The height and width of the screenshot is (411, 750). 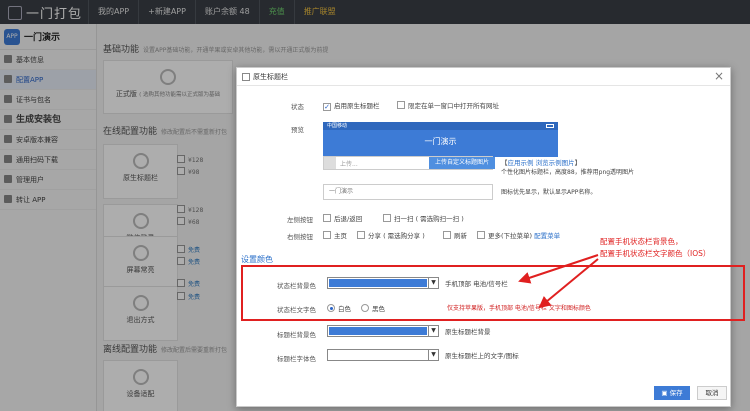 I want to click on title-font-swatch, so click(x=378, y=355).